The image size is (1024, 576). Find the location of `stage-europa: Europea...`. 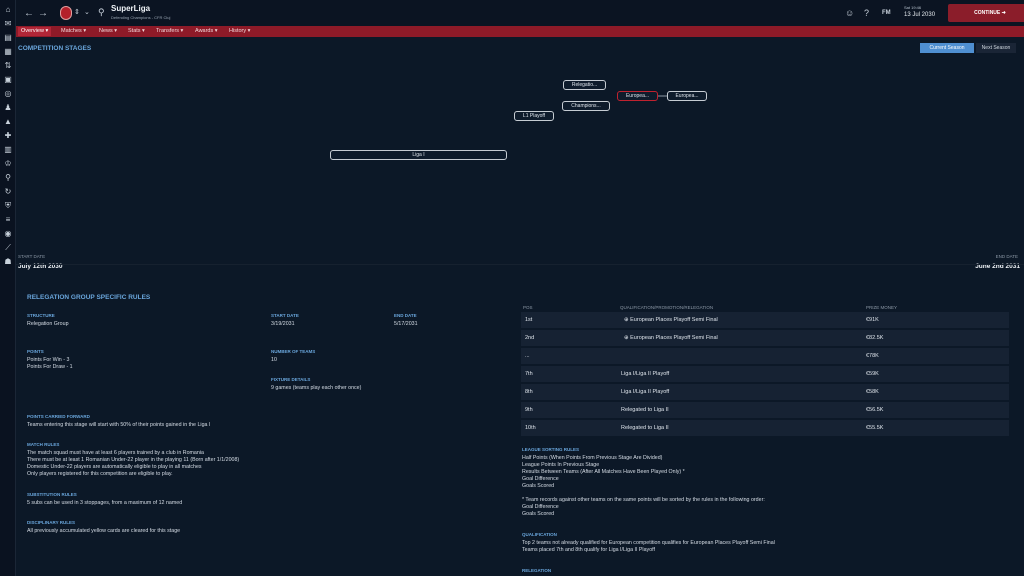

stage-europa: Europea... is located at coordinates (687, 96).